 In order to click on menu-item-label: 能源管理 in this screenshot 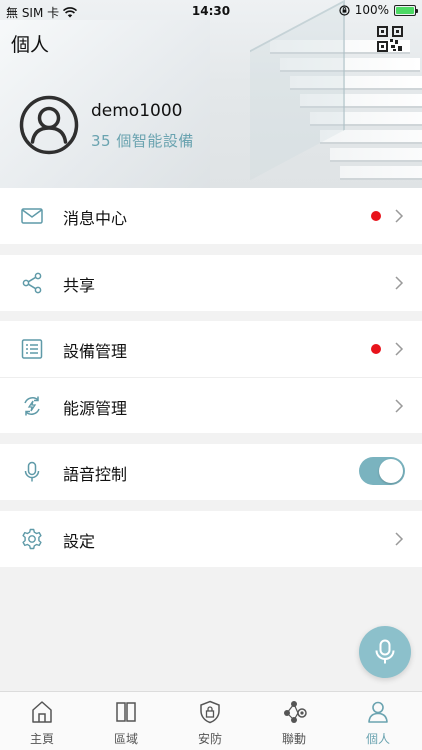, I will do `click(95, 408)`.